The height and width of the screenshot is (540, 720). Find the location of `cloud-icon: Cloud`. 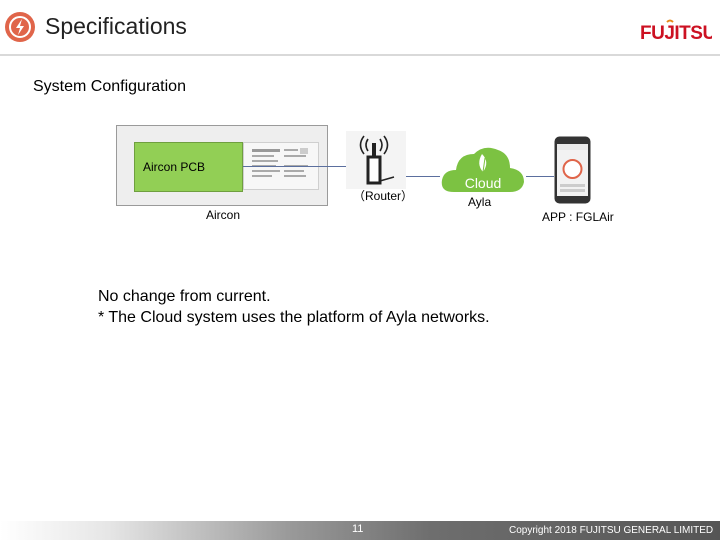

cloud-icon: Cloud is located at coordinates (483, 169).